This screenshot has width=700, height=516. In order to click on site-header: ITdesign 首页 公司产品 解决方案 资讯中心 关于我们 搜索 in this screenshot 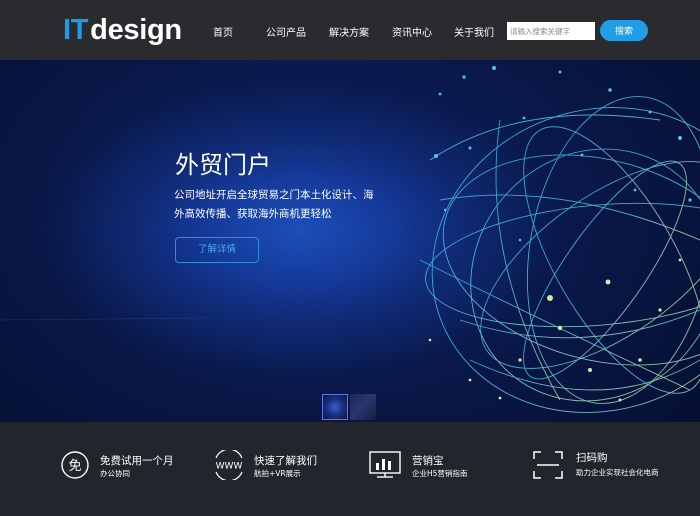, I will do `click(350, 30)`.